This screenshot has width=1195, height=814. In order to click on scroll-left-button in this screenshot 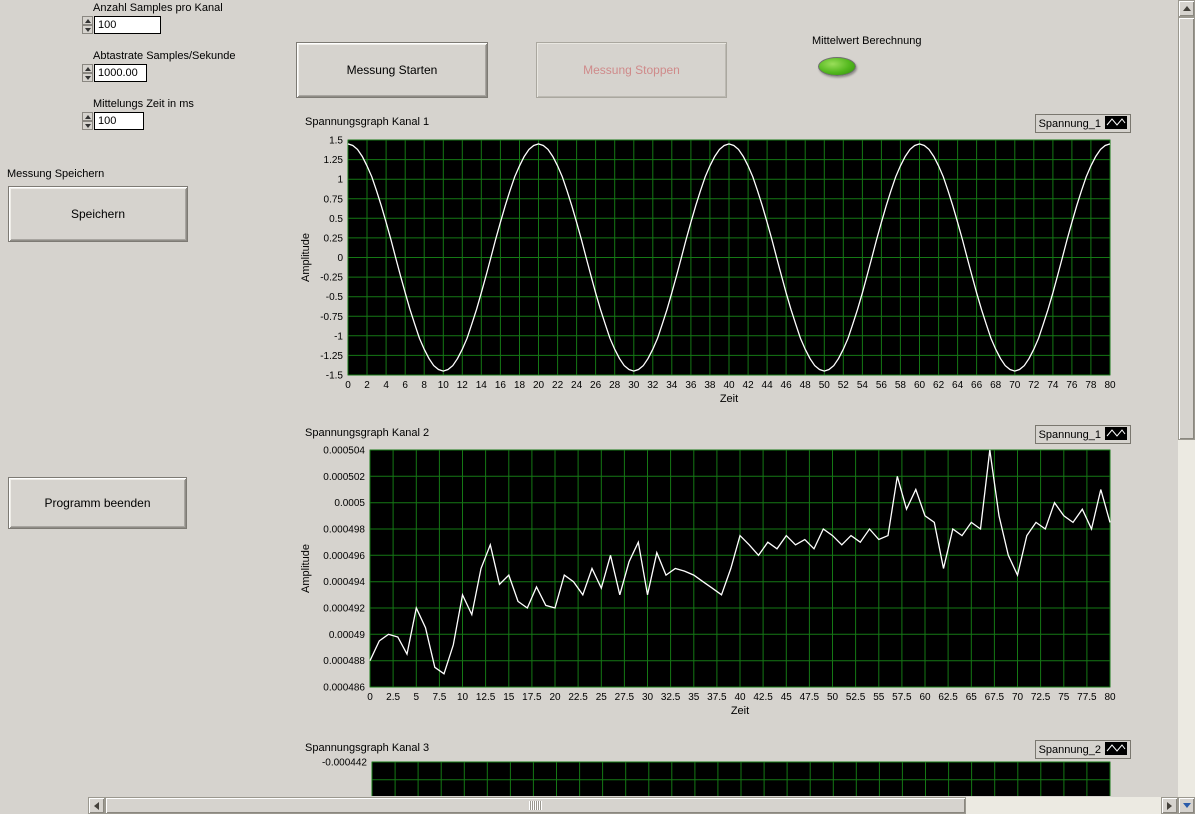, I will do `click(96, 805)`.